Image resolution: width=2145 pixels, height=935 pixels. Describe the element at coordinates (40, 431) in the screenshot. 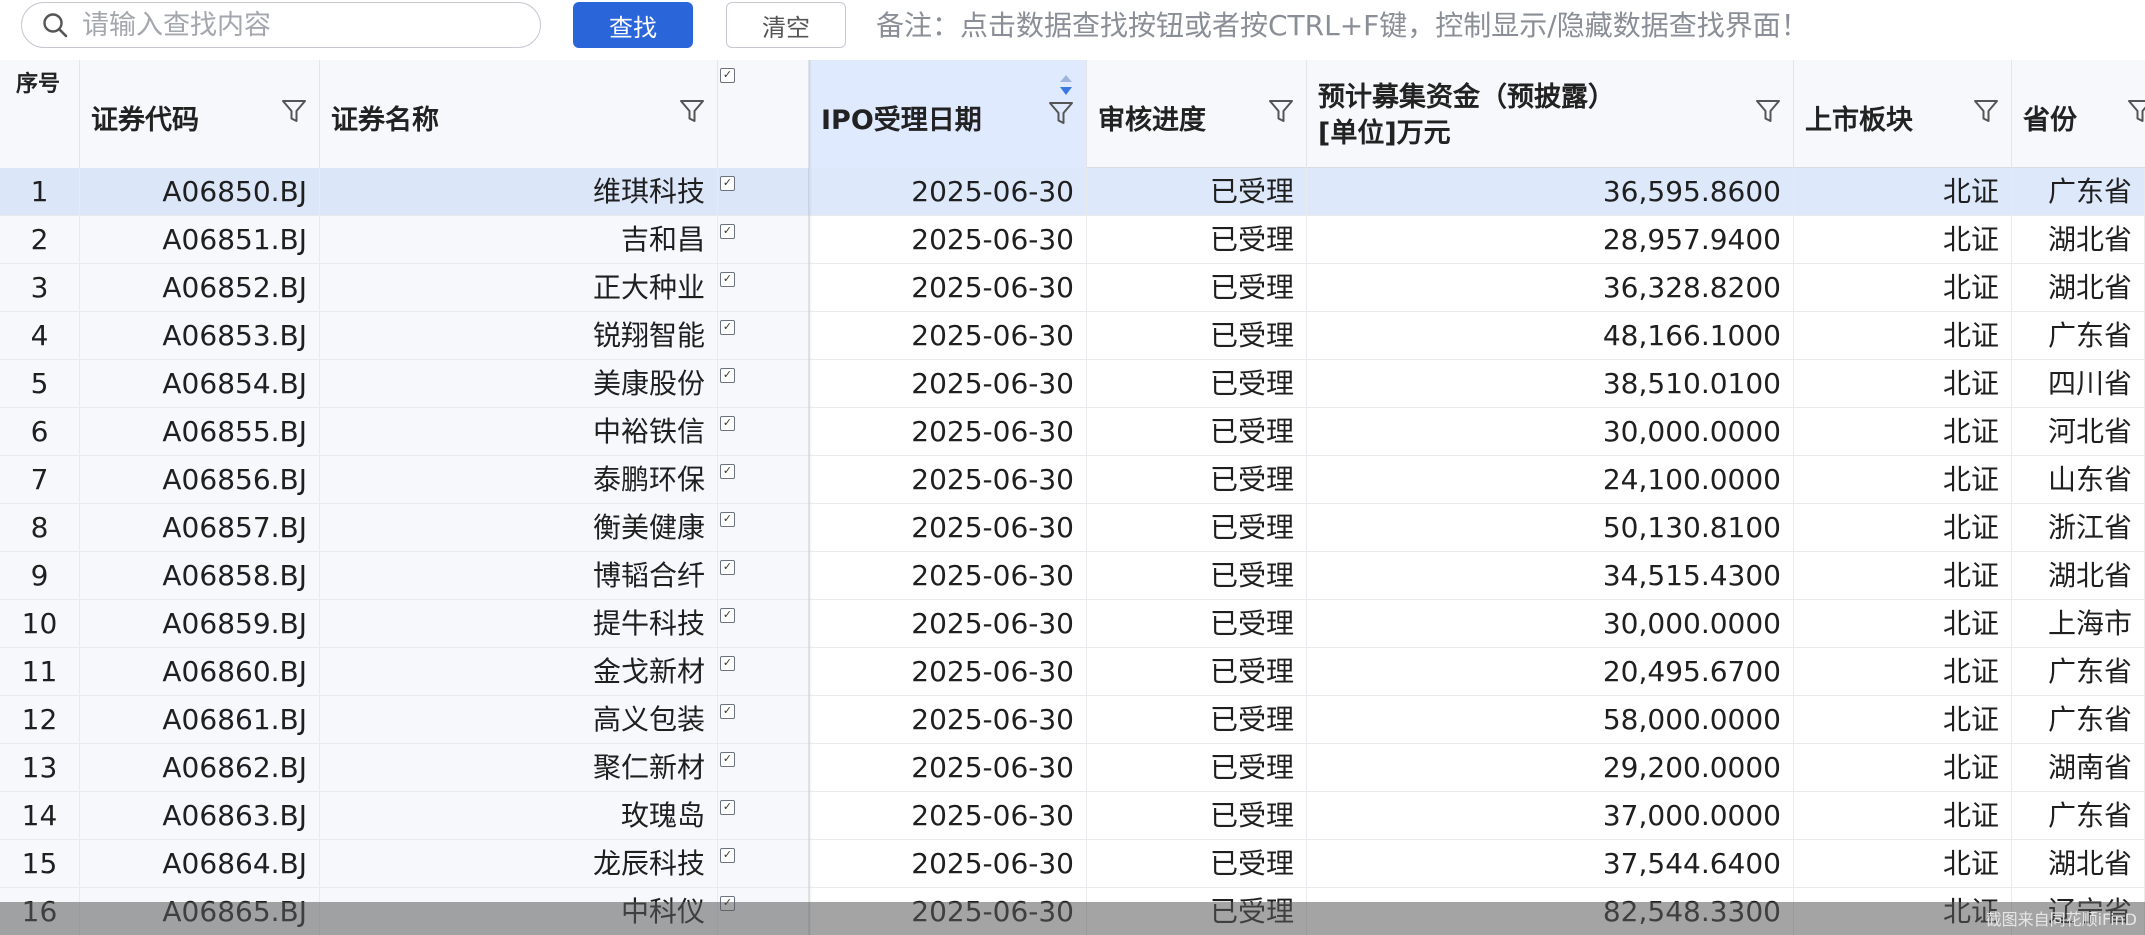

I see `cell-seq: 6` at that location.